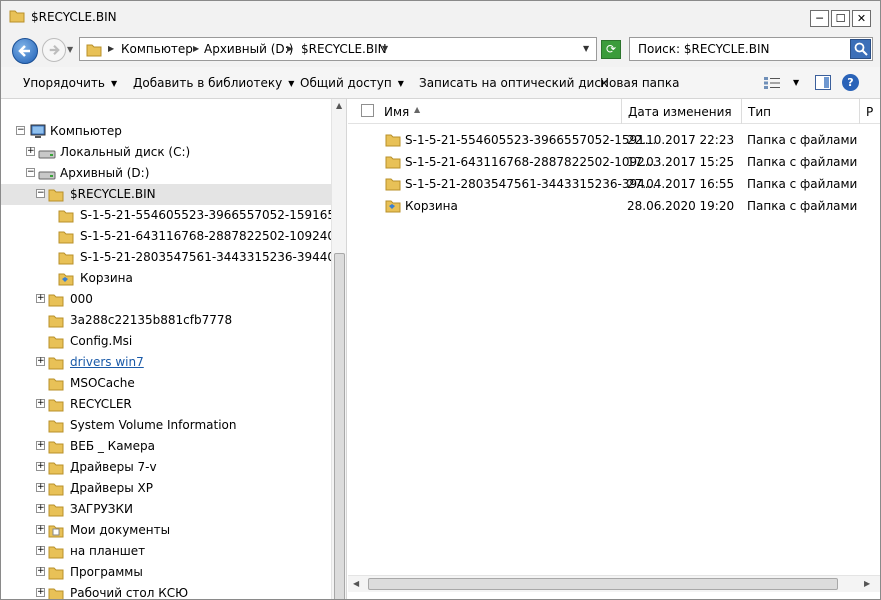 The width and height of the screenshot is (881, 600). Describe the element at coordinates (703, 49) in the screenshot. I see `search-placeholder: Поиск: $RECYCLE.BIN` at that location.